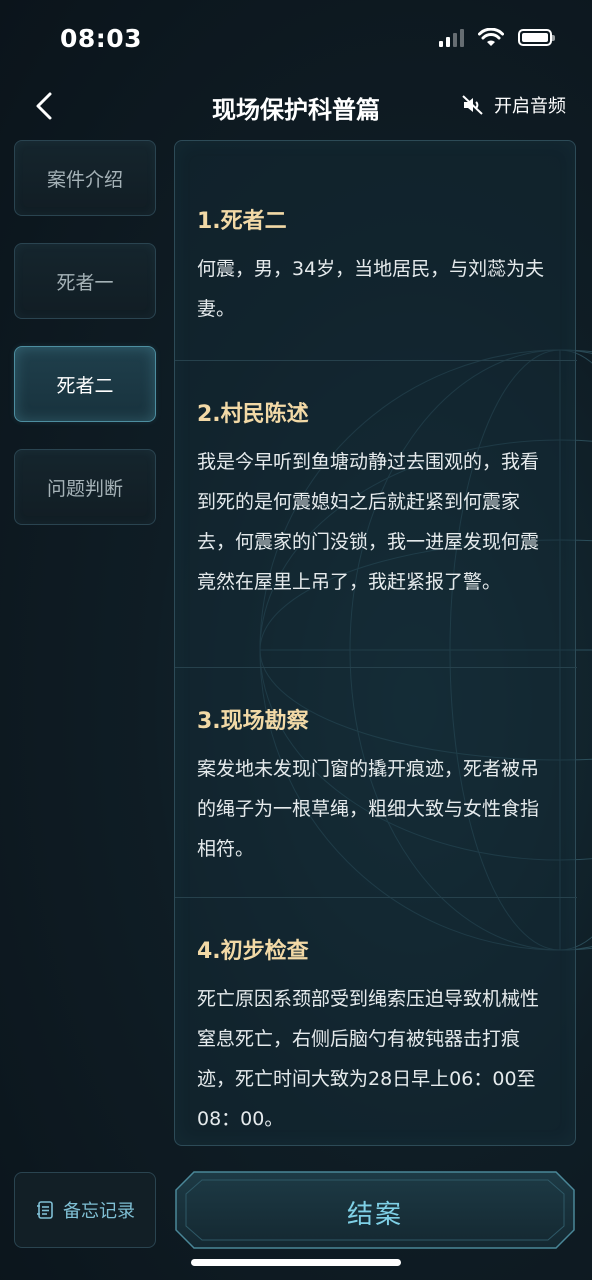 This screenshot has height=1280, width=592. Describe the element at coordinates (101, 38) in the screenshot. I see `status-time: 08:03` at that location.